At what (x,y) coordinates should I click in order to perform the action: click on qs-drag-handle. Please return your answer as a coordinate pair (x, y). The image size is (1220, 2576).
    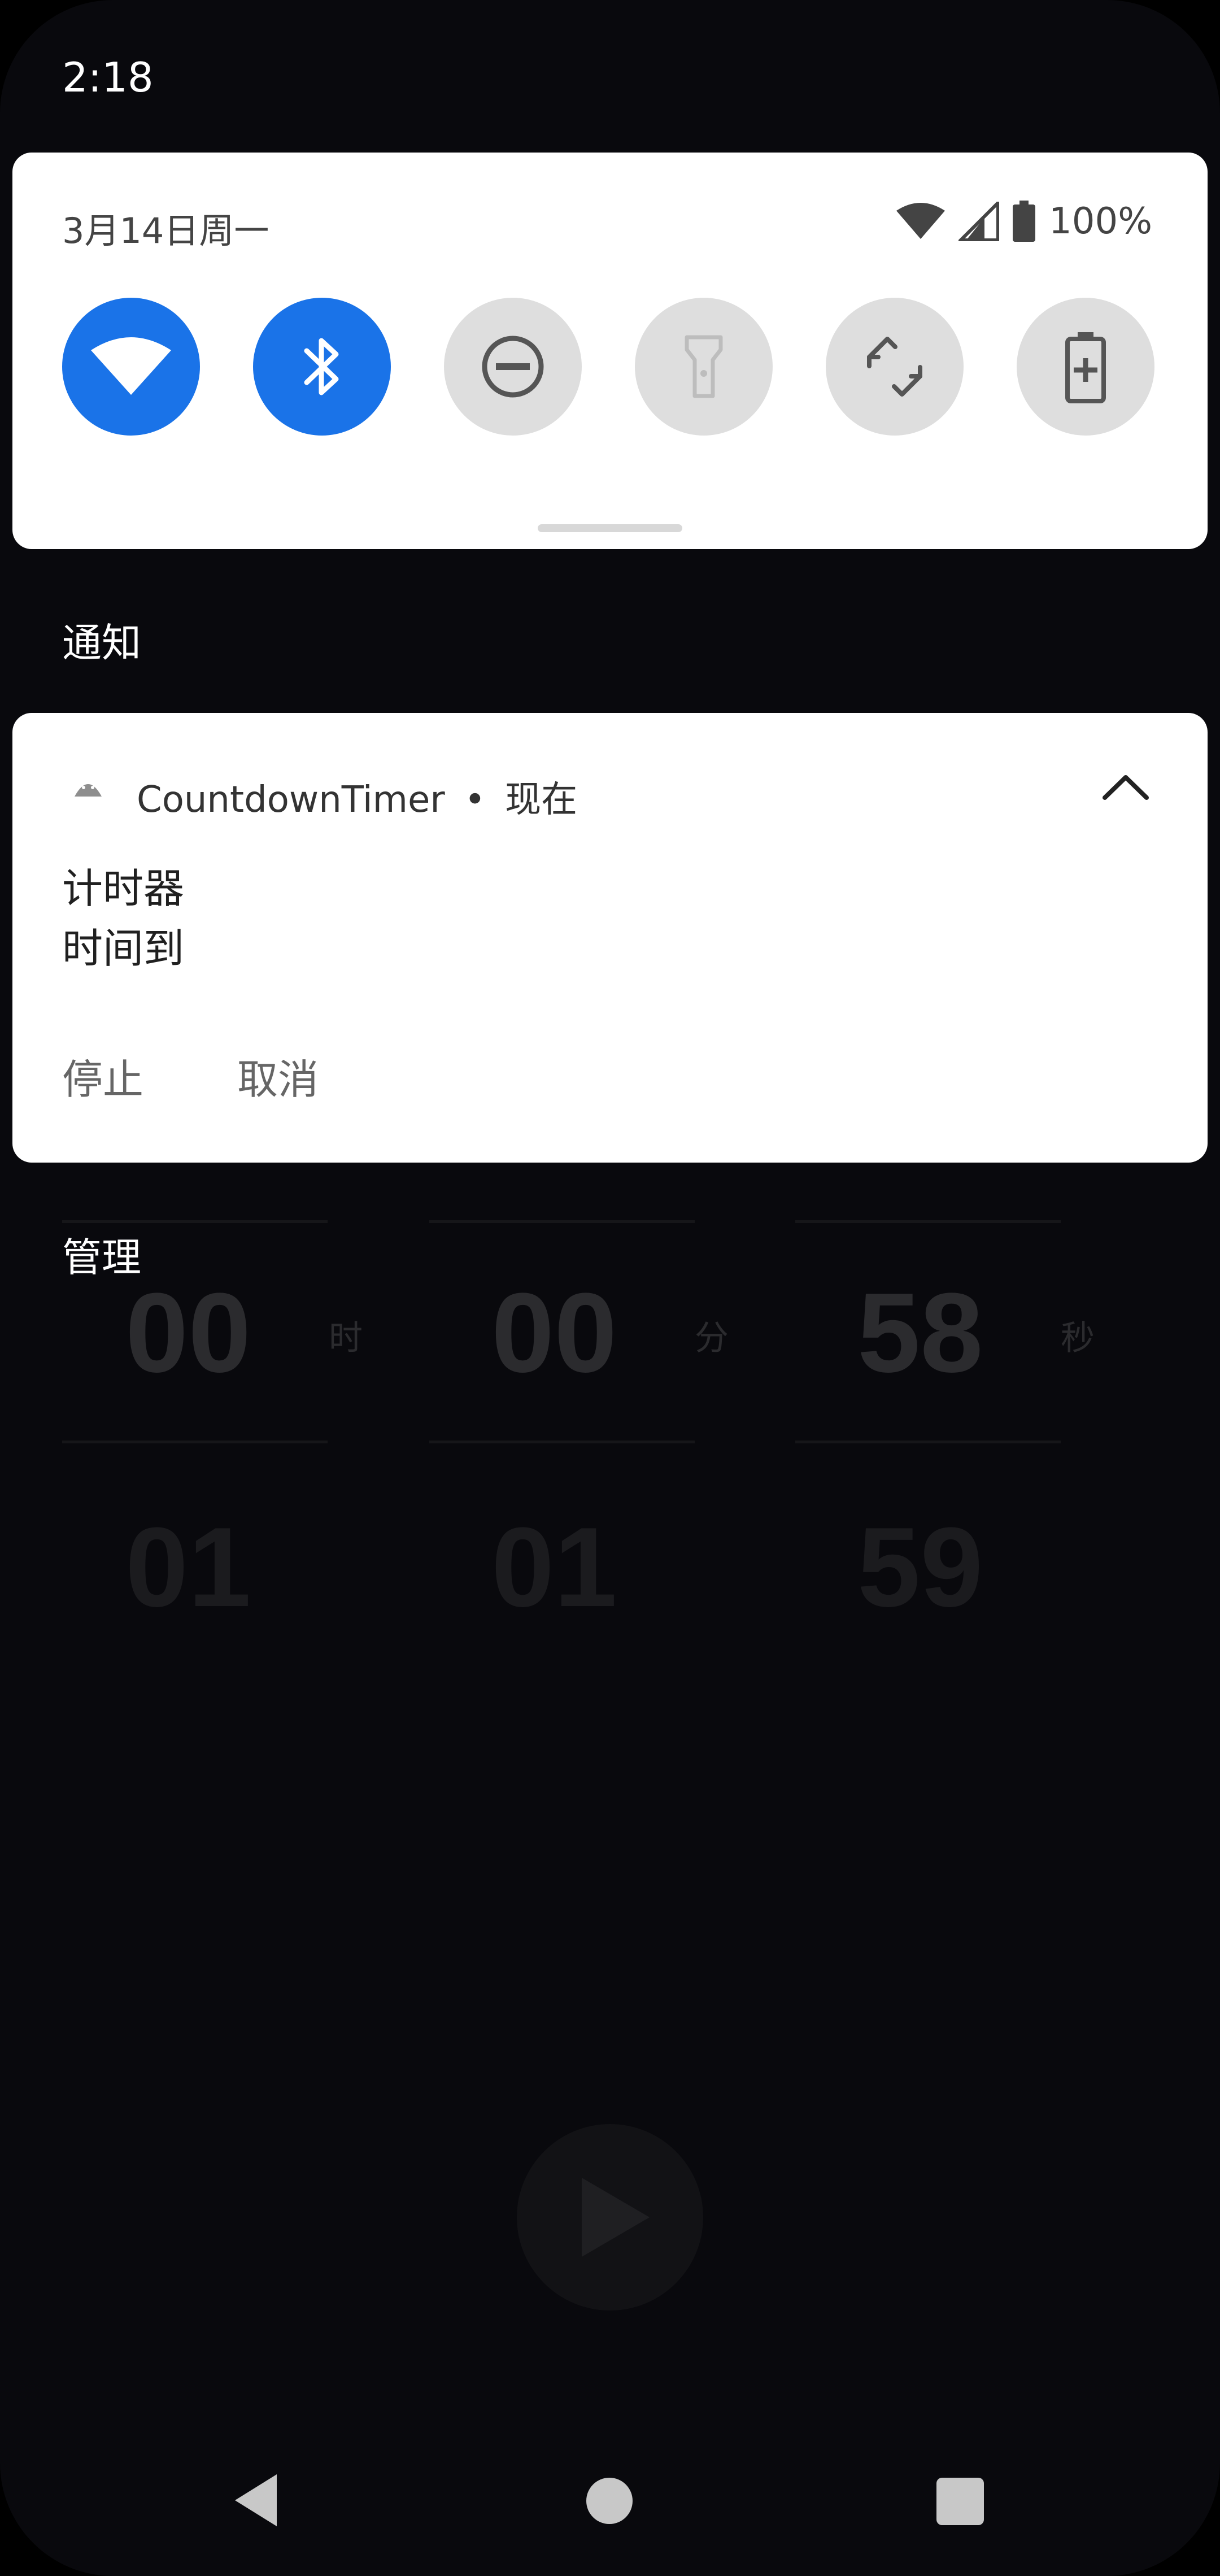
    Looking at the image, I should click on (610, 528).